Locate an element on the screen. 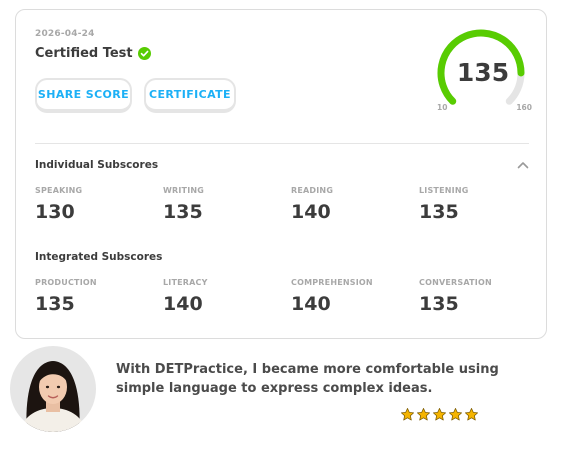 This screenshot has width=564, height=449. rating-stars is located at coordinates (439, 414).